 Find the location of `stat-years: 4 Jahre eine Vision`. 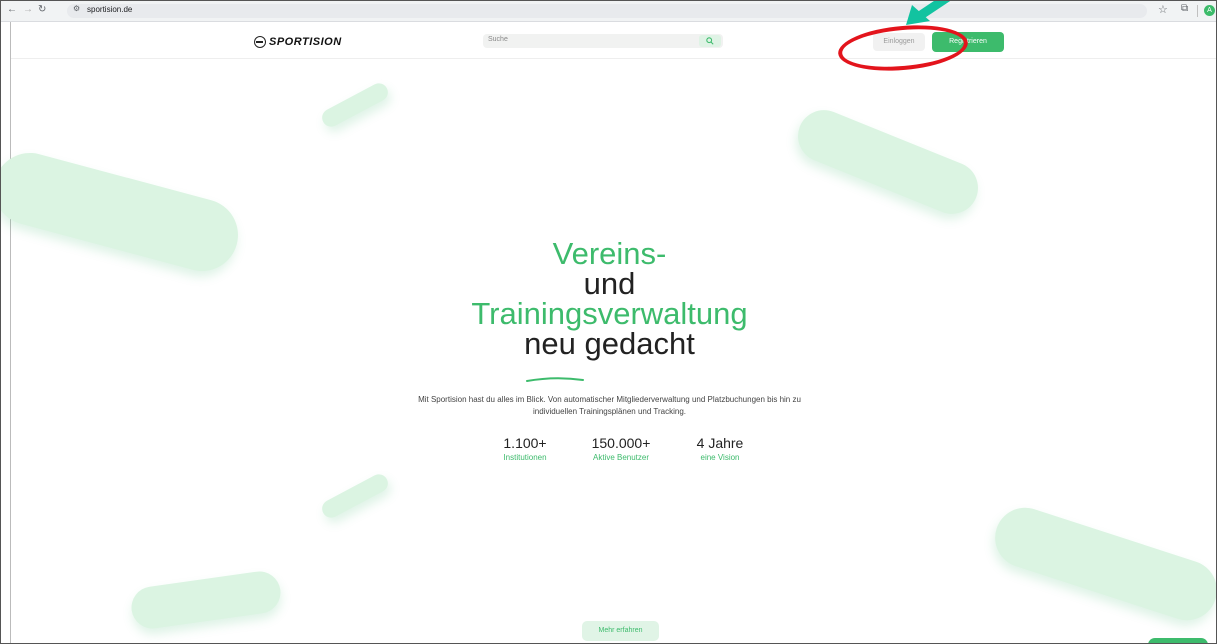

stat-years: 4 Jahre eine Vision is located at coordinates (720, 448).